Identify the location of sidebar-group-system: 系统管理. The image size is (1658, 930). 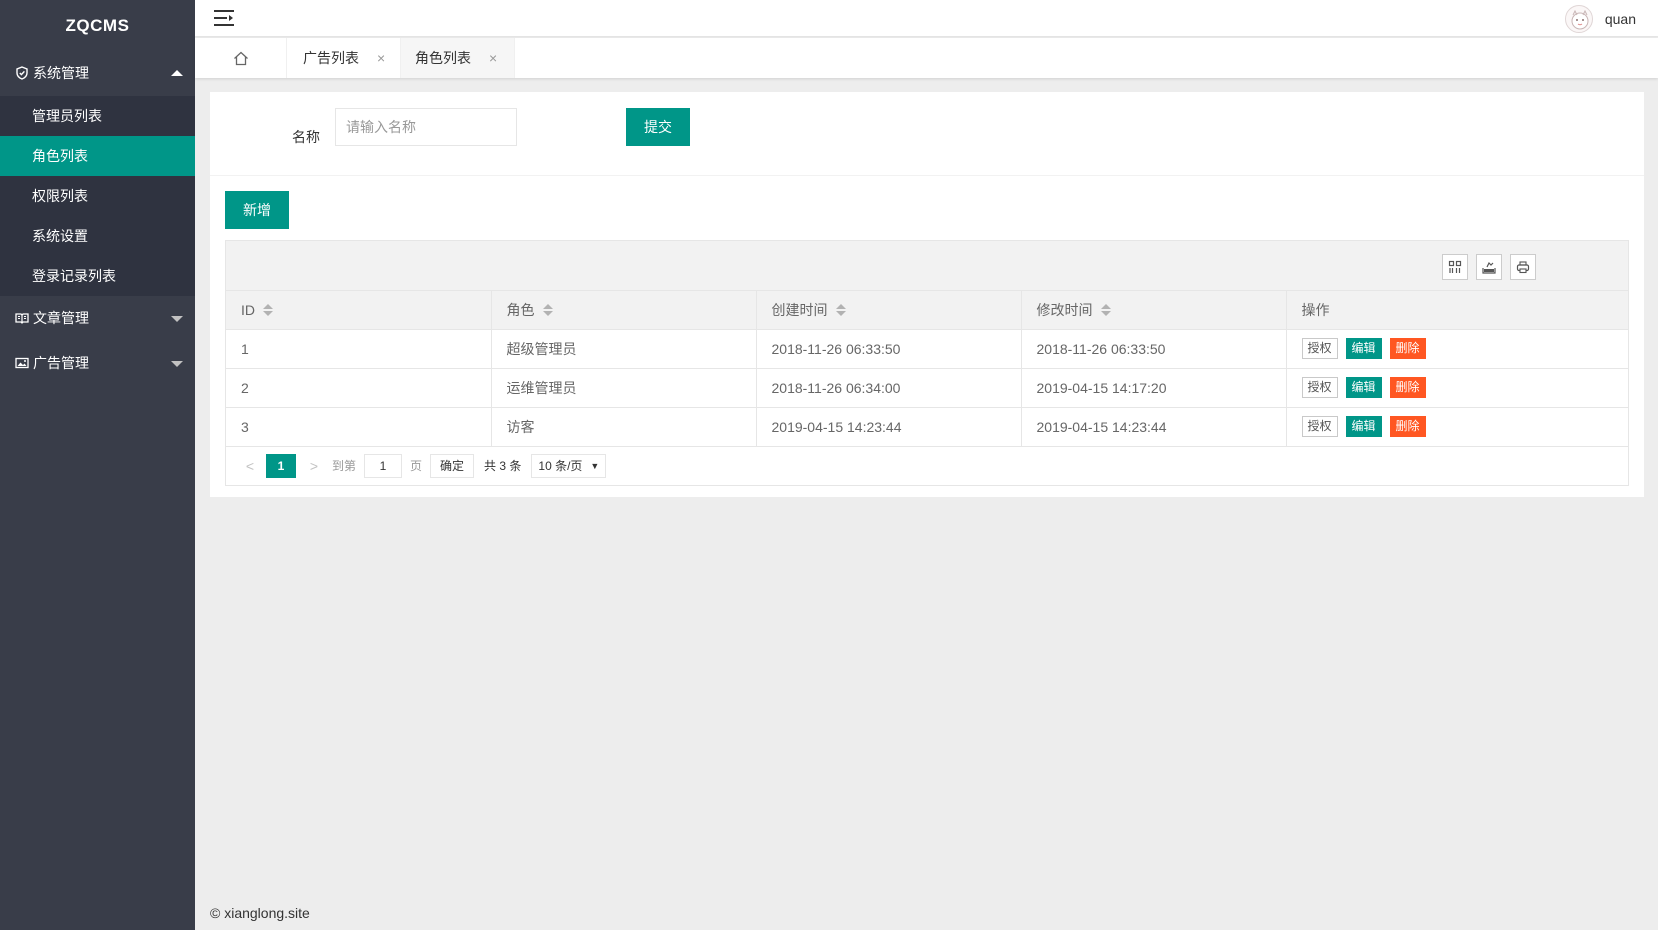
(97, 73).